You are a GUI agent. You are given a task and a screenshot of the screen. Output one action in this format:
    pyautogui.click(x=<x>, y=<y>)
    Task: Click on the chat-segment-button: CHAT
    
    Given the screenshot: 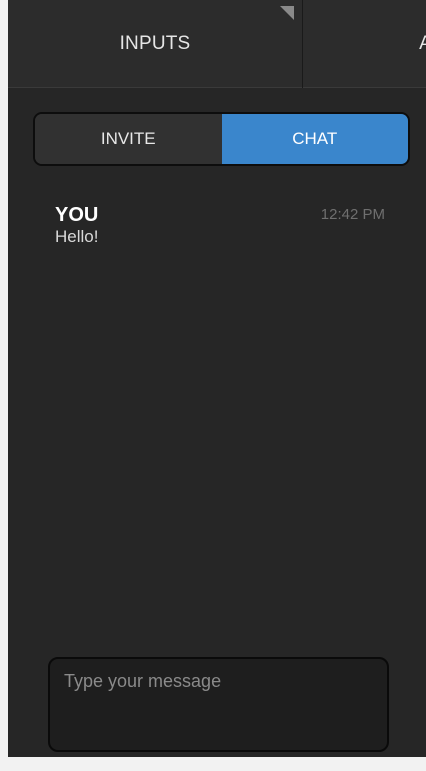 What is the action you would take?
    pyautogui.click(x=314, y=139)
    